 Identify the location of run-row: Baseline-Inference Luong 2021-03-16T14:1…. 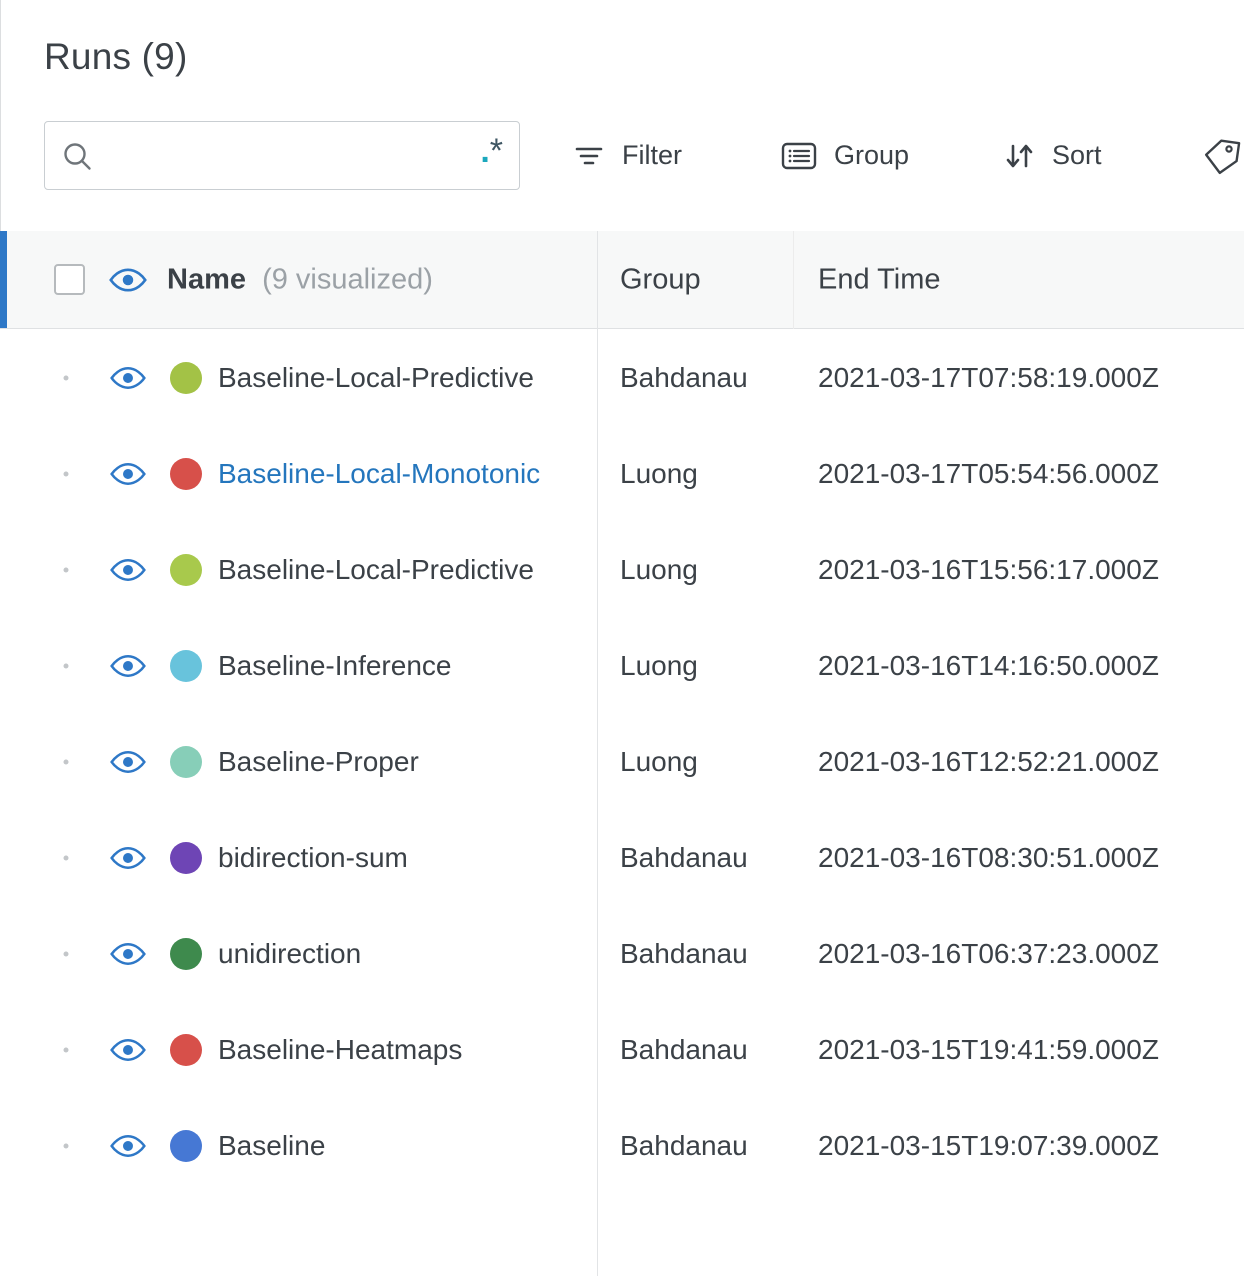
(622, 666).